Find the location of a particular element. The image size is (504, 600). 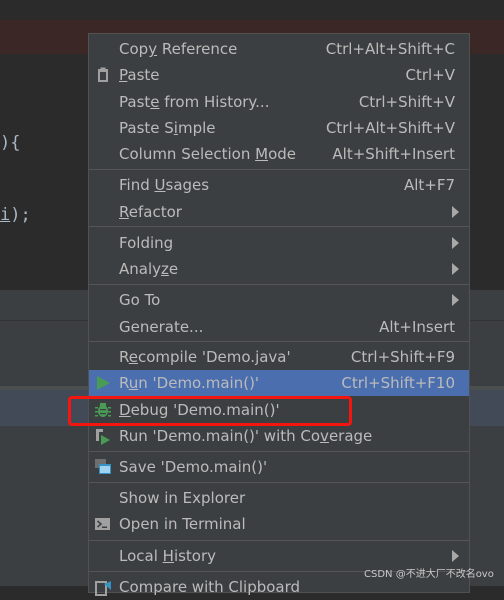

menu-item-column-selection-mode: Column Selection Mode Alt+Shift+Insert is located at coordinates (279, 154).